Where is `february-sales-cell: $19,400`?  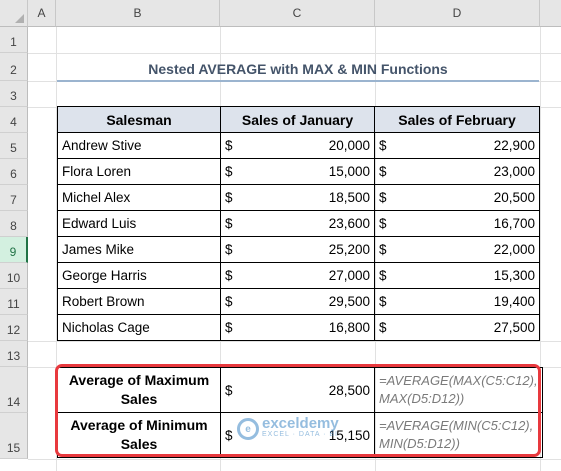 february-sales-cell: $19,400 is located at coordinates (457, 301).